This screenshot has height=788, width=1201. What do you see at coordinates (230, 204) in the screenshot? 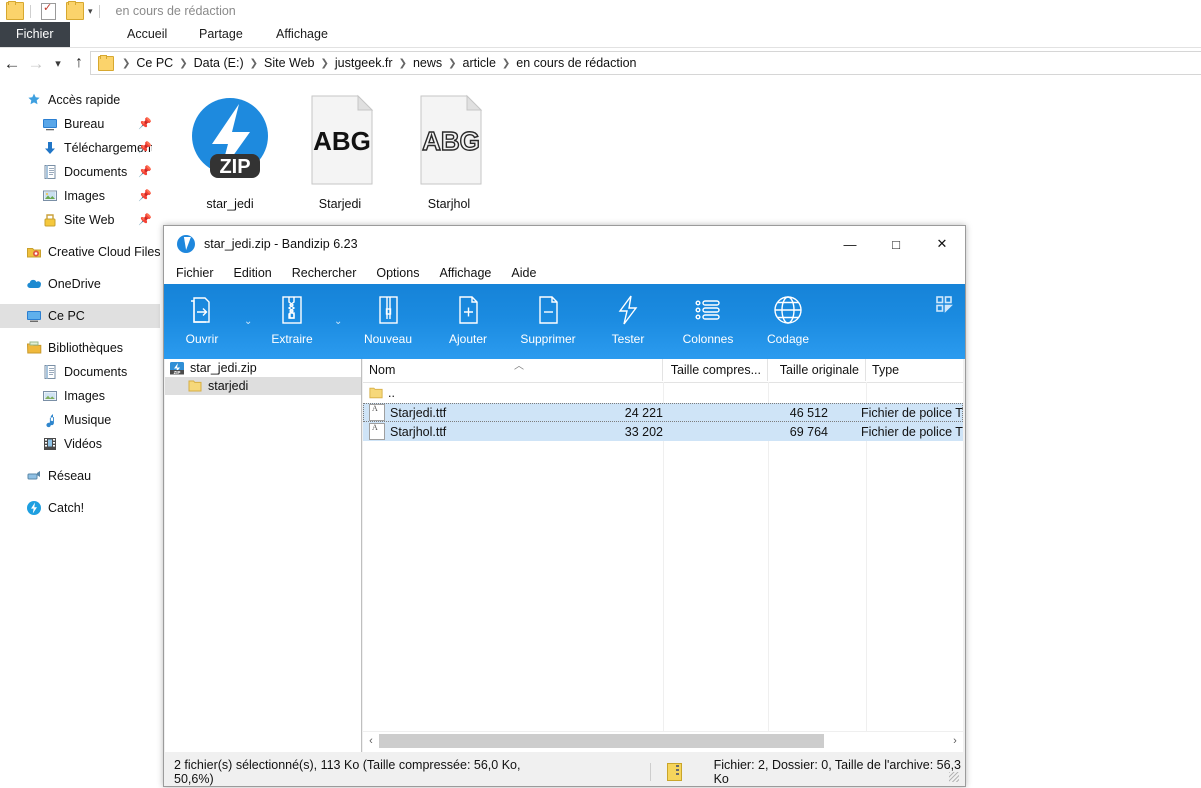
I see `file-name-label: star_jedi` at bounding box center [230, 204].